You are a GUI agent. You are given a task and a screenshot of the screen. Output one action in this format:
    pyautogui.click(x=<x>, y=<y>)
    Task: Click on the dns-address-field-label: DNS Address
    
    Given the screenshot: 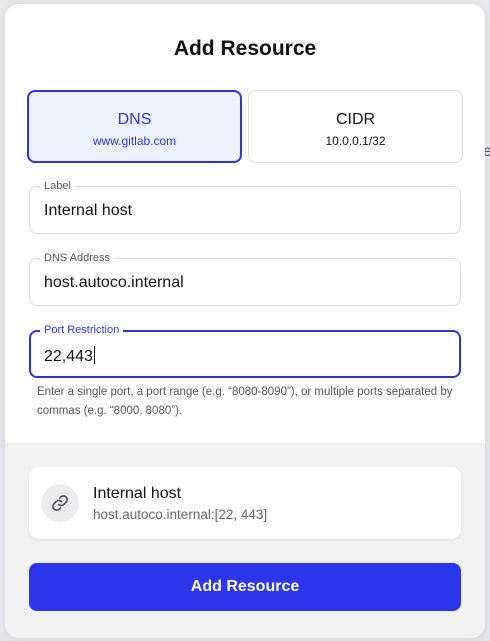 What is the action you would take?
    pyautogui.click(x=77, y=258)
    